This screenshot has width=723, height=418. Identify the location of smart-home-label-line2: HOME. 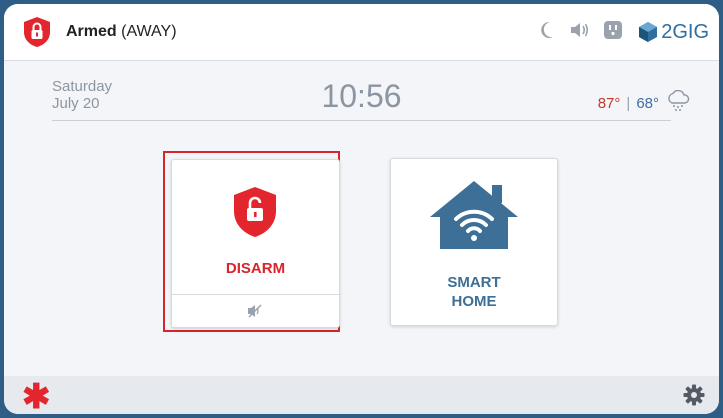
(474, 301).